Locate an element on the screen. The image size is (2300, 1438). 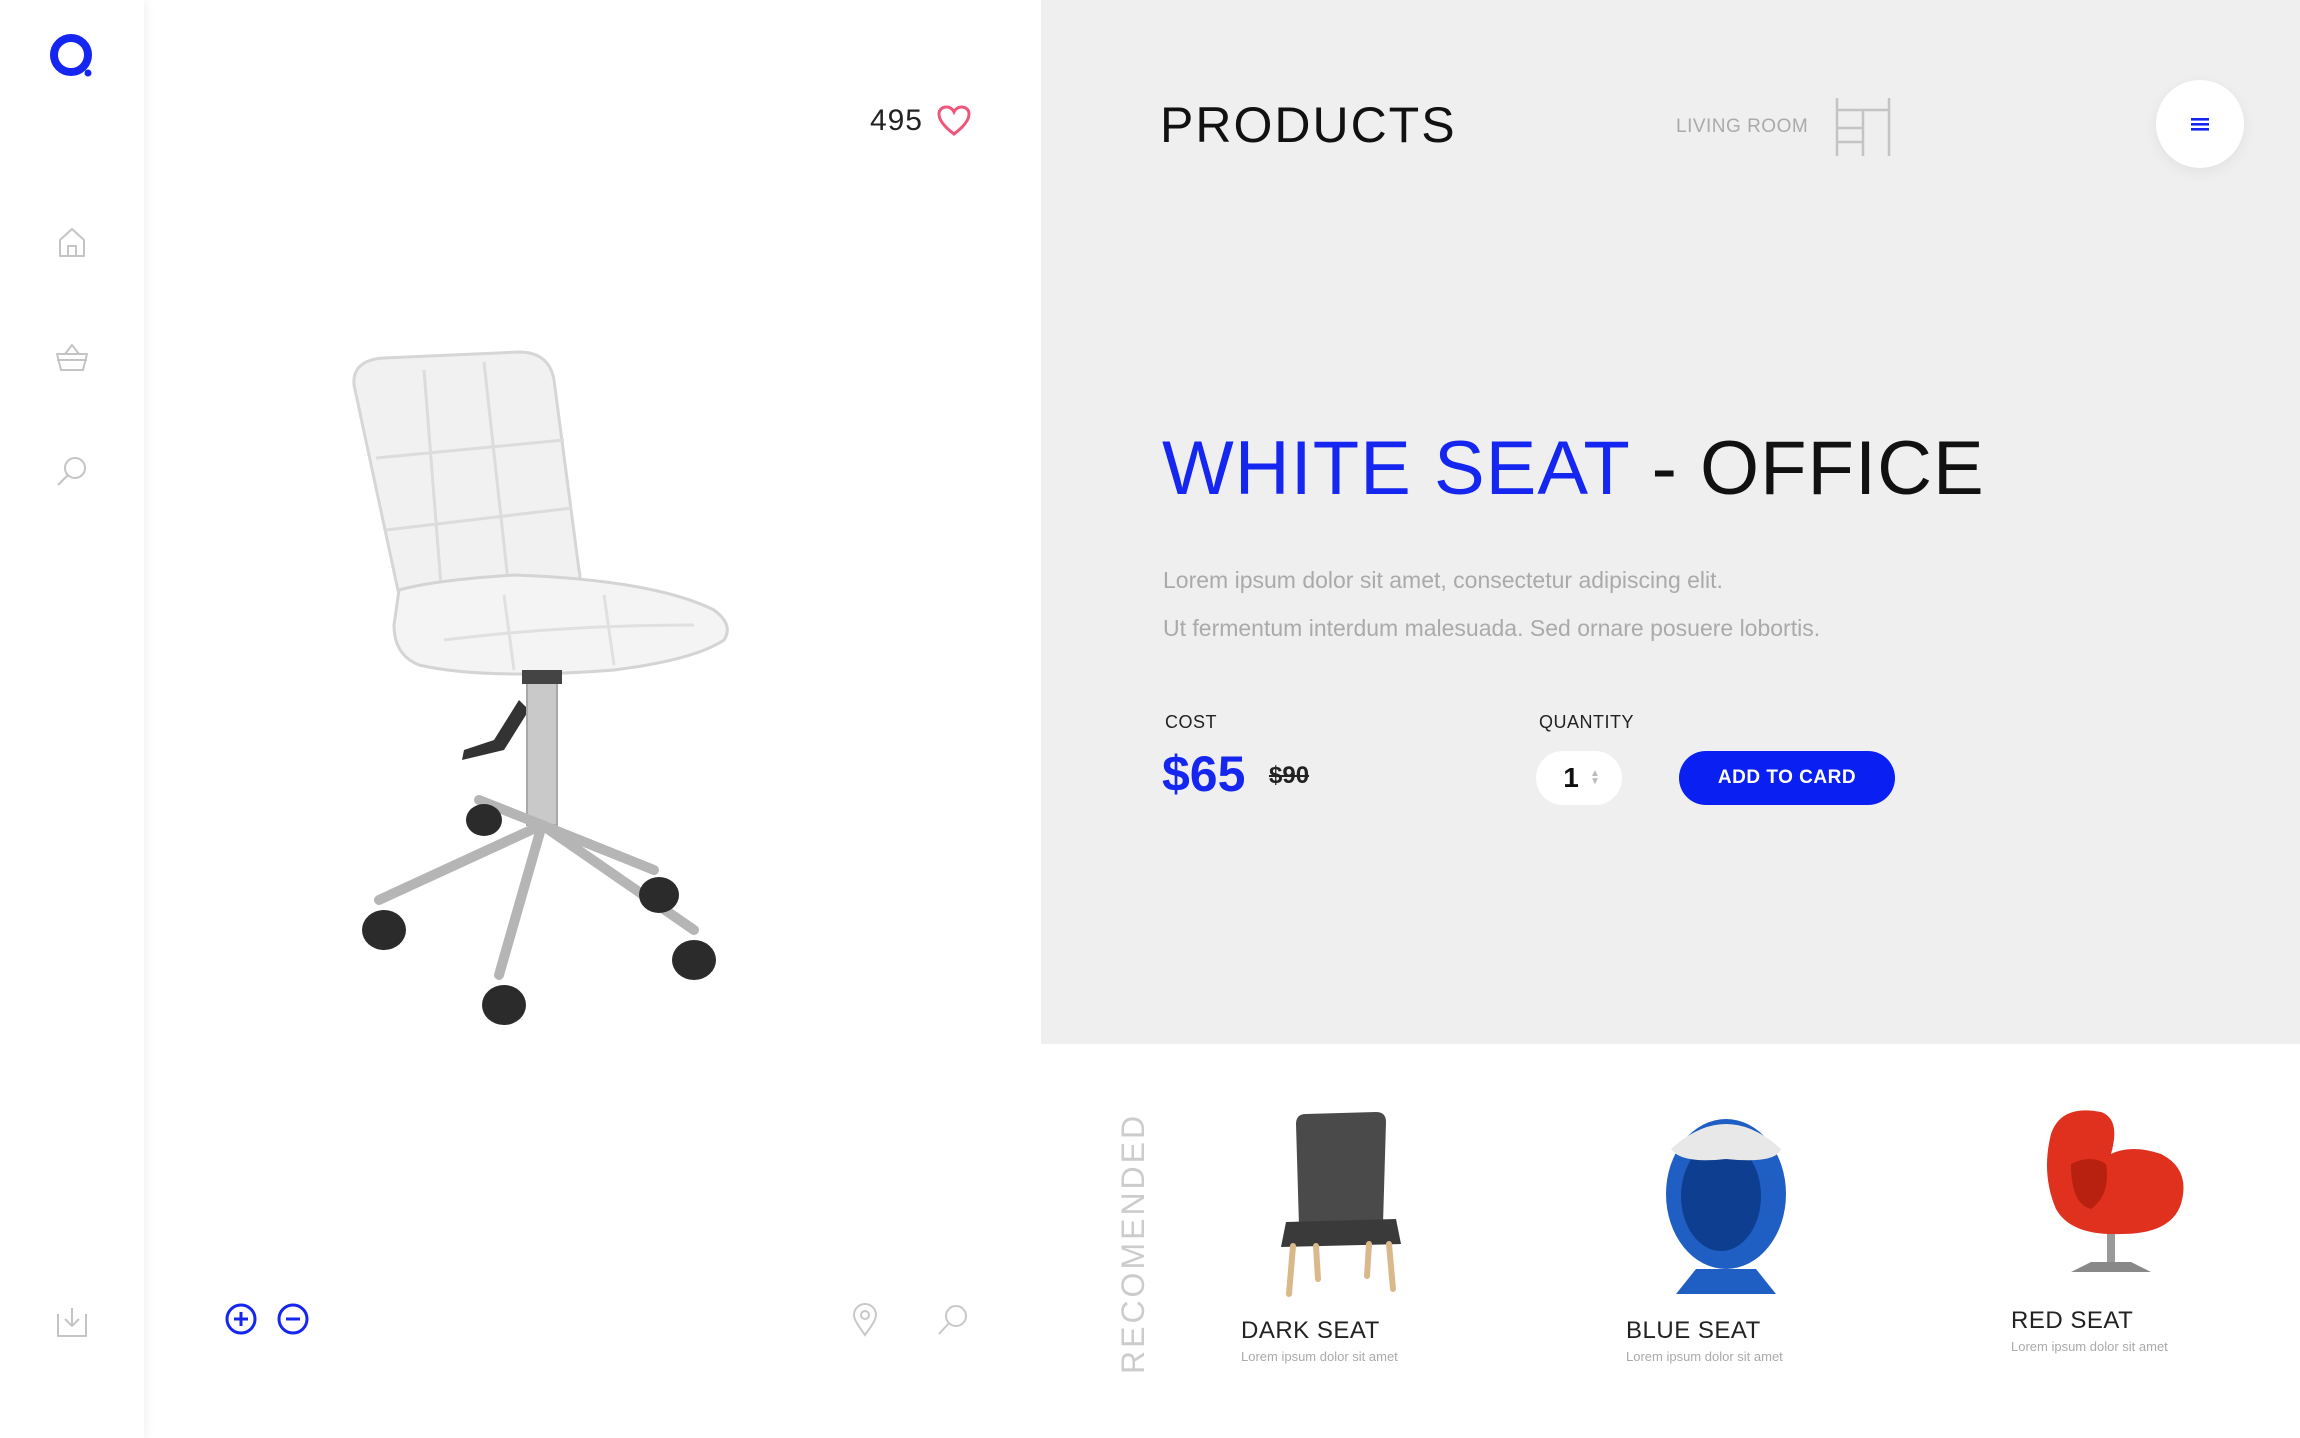
zoom-controls is located at coordinates (267, 1319).